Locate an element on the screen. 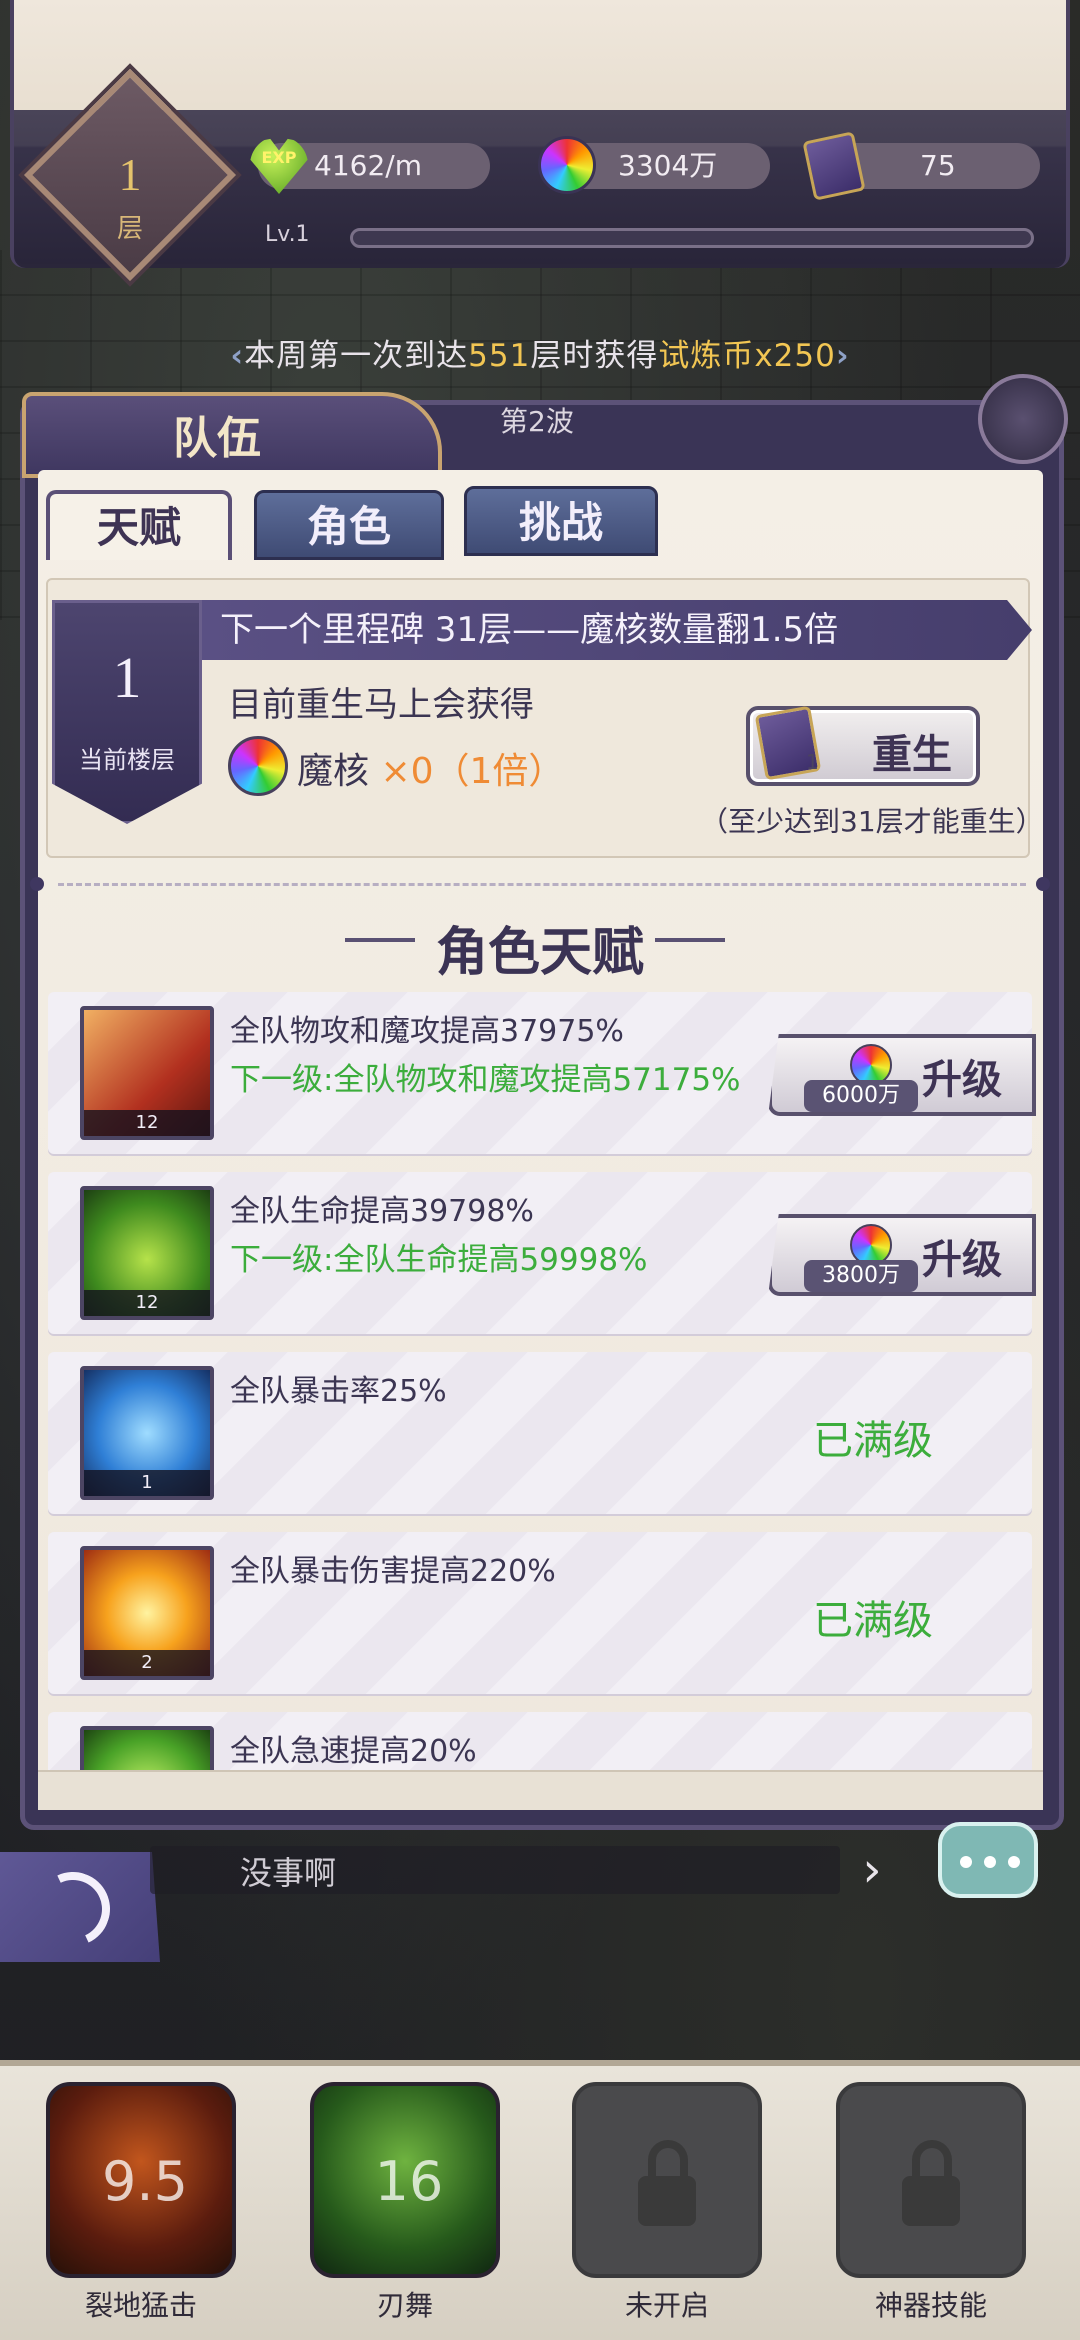 The height and width of the screenshot is (2340, 1080). talent-row: 全队急速提高20% is located at coordinates (540, 1741).